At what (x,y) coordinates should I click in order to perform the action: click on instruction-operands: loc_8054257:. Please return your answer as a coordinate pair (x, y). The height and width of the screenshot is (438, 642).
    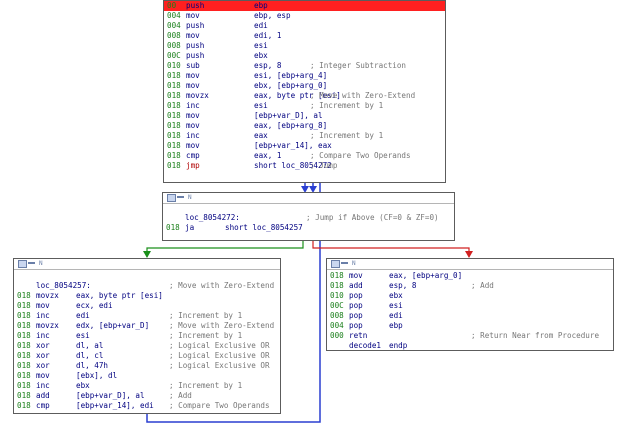
    Looking at the image, I should click on (63, 285).